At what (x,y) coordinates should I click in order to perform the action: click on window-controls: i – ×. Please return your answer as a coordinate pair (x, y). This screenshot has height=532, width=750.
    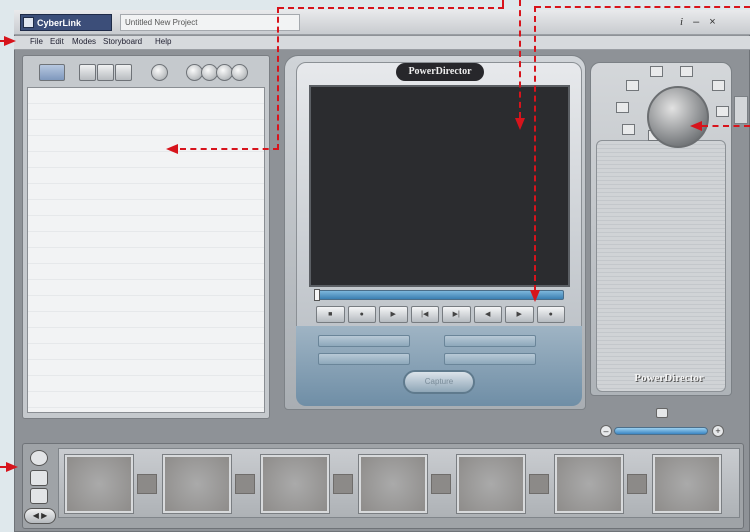
    Looking at the image, I should click on (713, 22).